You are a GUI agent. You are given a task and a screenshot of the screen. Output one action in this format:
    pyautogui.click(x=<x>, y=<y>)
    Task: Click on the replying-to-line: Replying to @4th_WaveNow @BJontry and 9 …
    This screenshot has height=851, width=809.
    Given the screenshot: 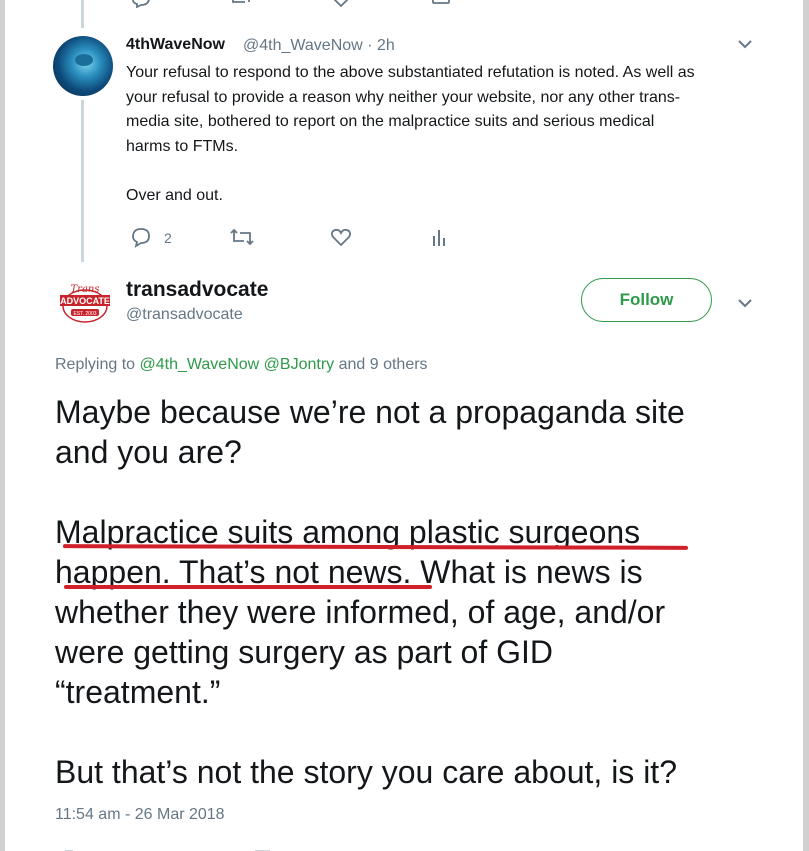 What is the action you would take?
    pyautogui.click(x=241, y=365)
    